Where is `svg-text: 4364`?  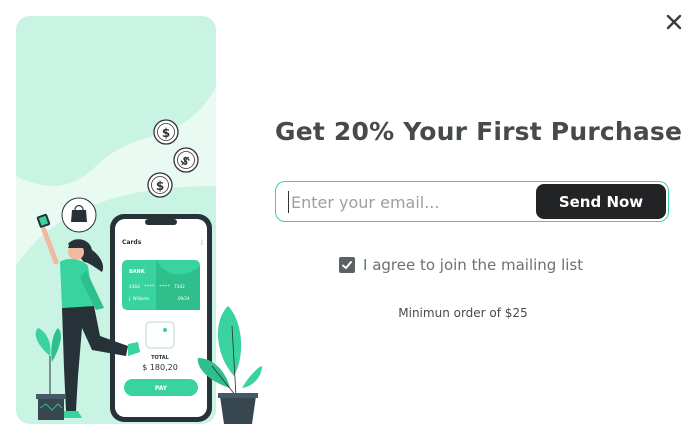 svg-text: 4364 is located at coordinates (134, 287).